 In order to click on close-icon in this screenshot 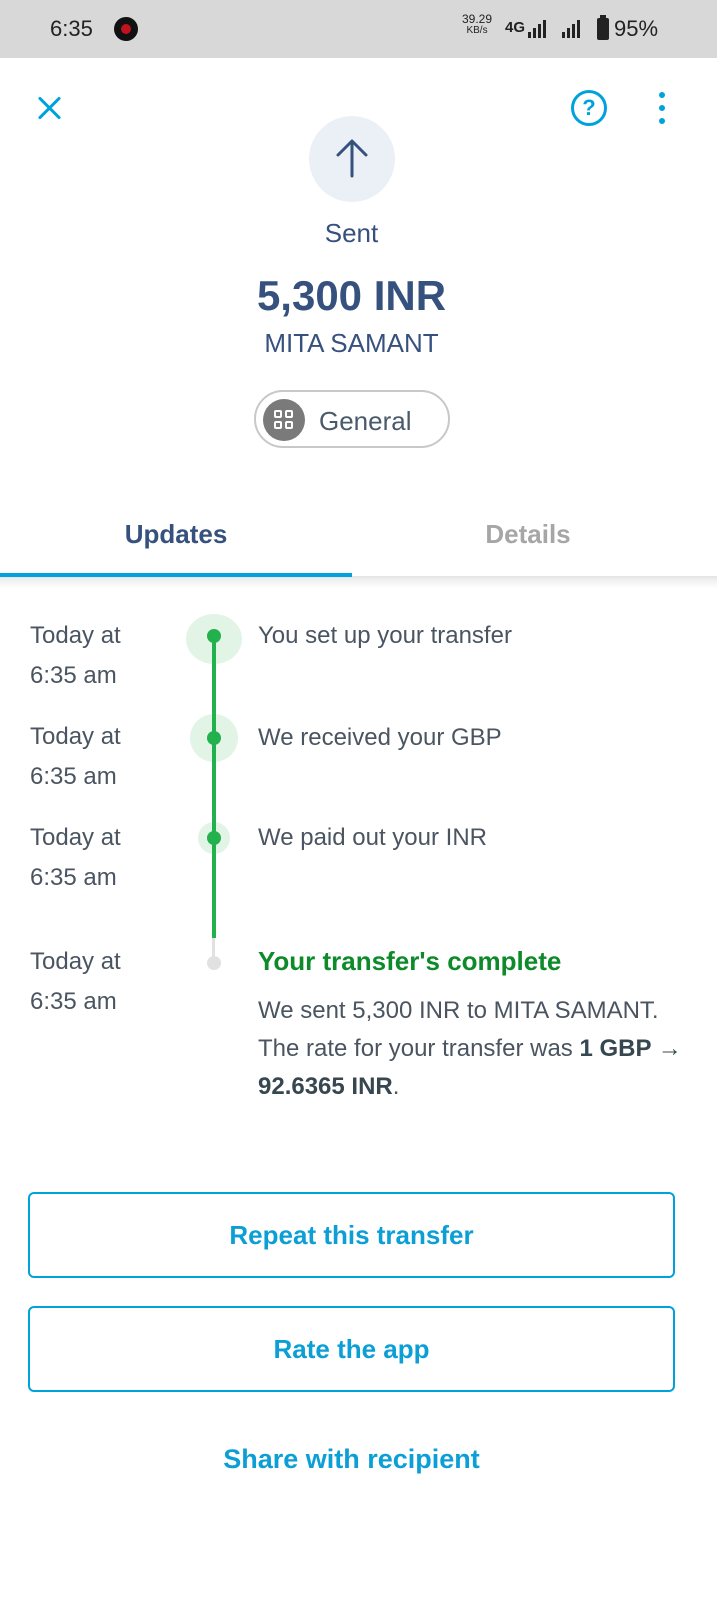, I will do `click(50, 108)`.